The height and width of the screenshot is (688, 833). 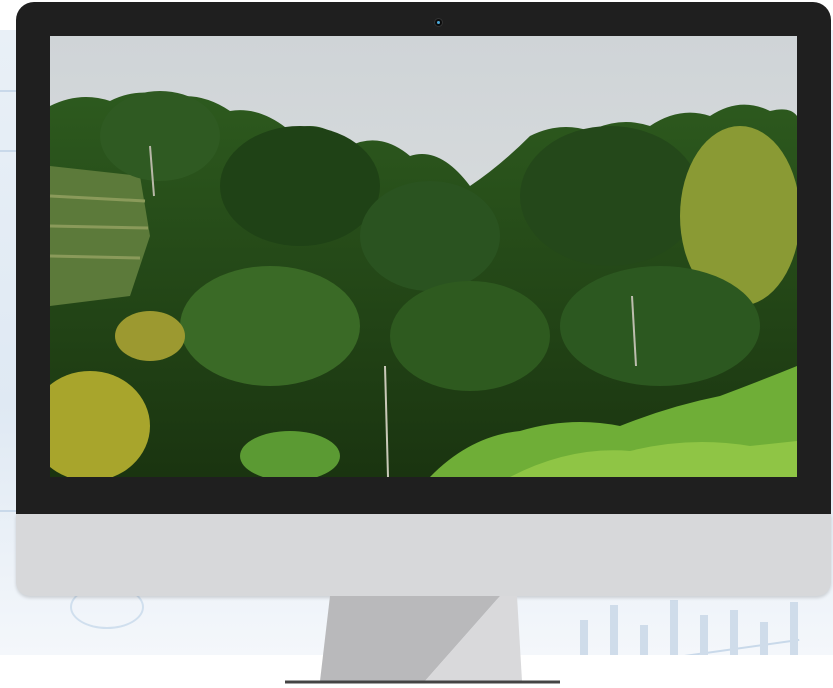 I want to click on yellow-shrub, so click(x=150, y=336).